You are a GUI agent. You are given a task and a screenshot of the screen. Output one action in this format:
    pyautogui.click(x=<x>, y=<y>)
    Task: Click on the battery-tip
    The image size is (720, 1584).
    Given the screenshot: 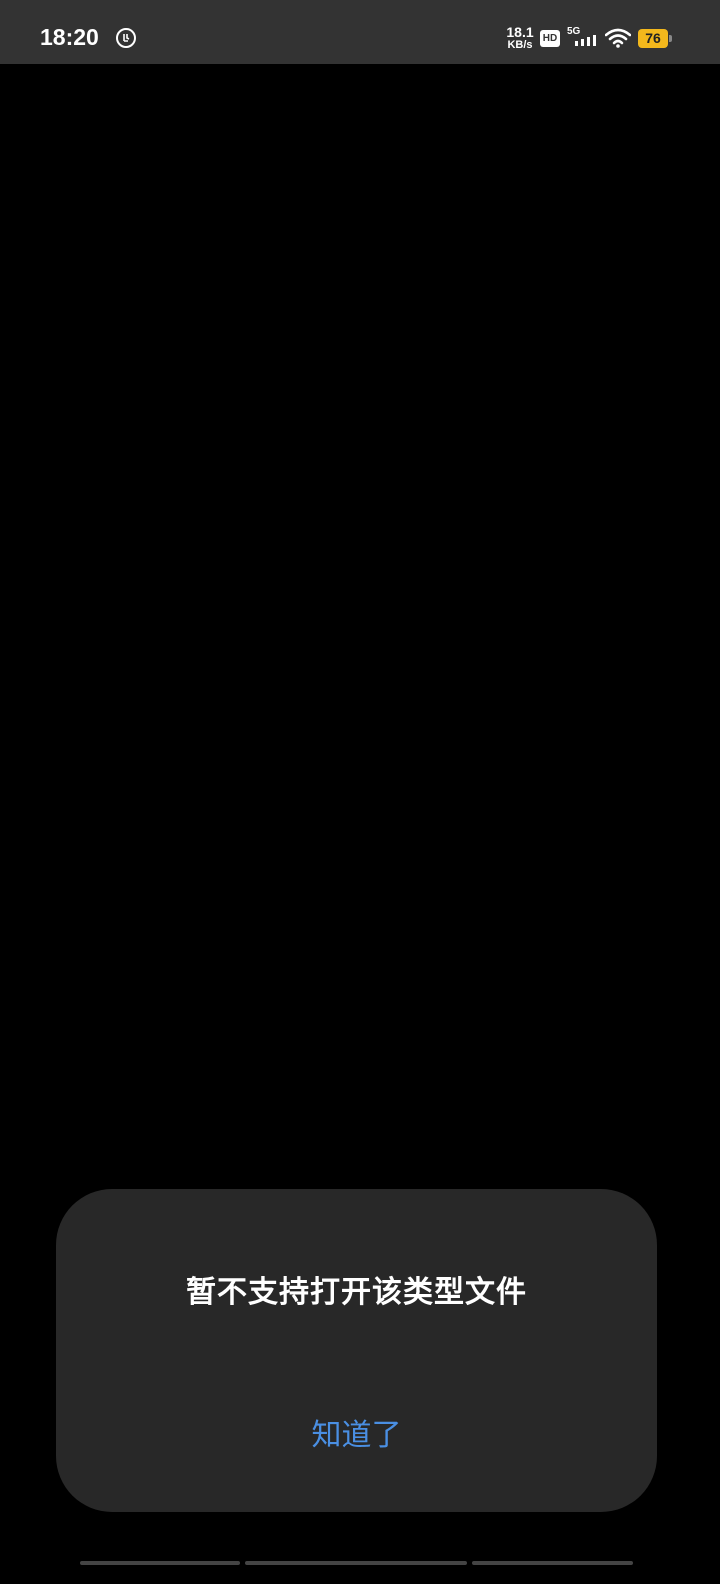 What is the action you would take?
    pyautogui.click(x=670, y=38)
    